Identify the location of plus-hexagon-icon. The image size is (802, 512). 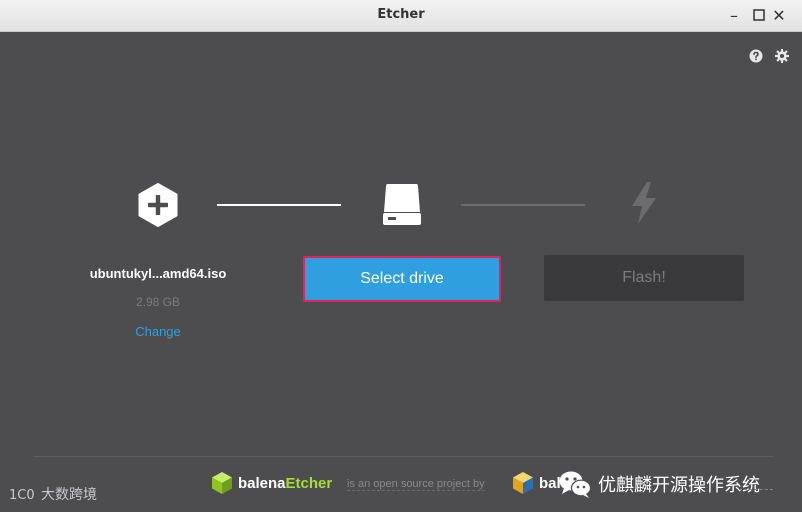
(158, 207).